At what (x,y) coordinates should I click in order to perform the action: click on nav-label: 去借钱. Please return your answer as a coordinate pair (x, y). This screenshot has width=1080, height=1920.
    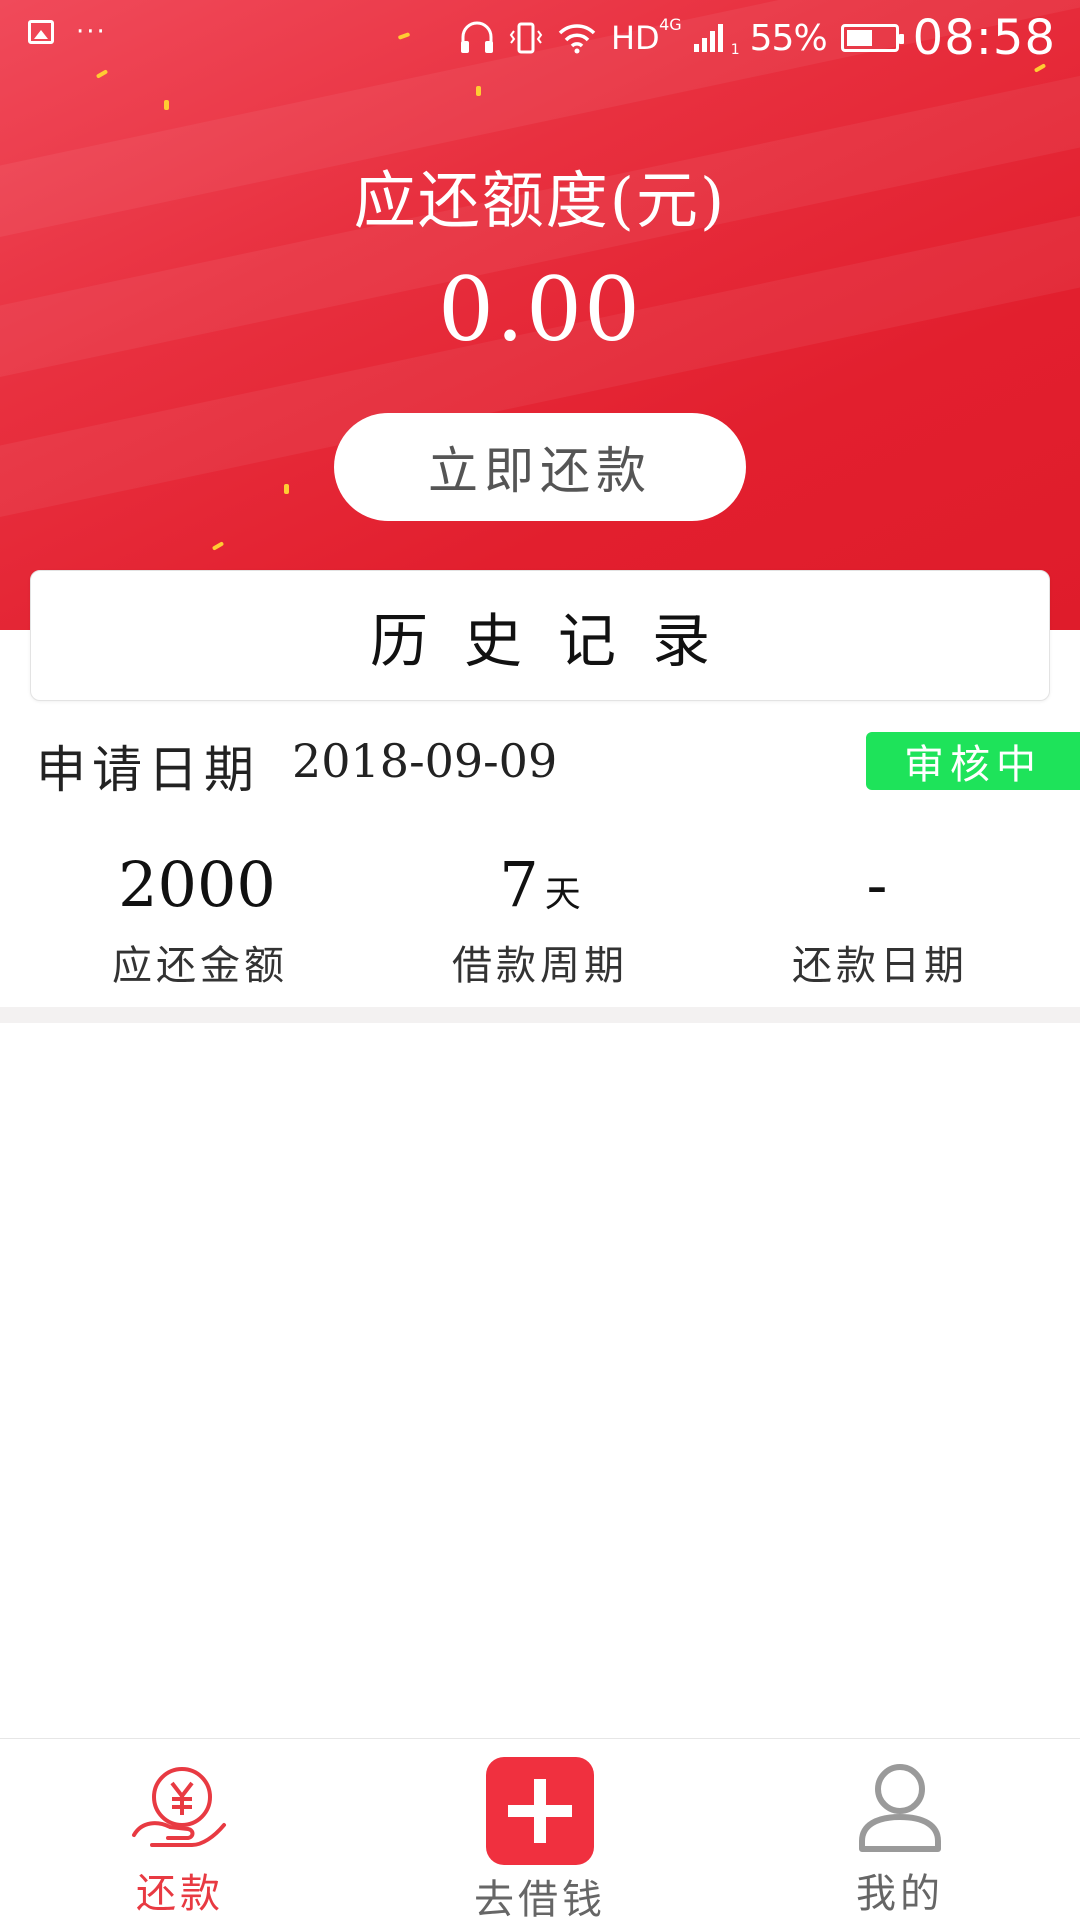
    Looking at the image, I should click on (540, 1898).